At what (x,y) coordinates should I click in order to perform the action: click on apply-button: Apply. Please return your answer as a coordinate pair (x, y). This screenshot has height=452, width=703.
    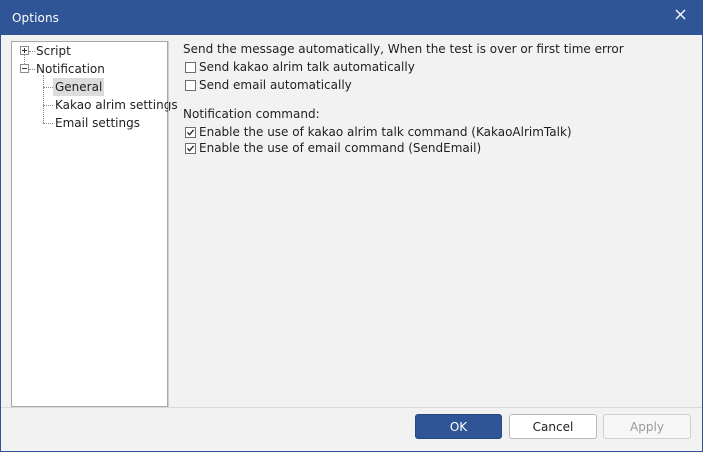
    Looking at the image, I should click on (647, 426).